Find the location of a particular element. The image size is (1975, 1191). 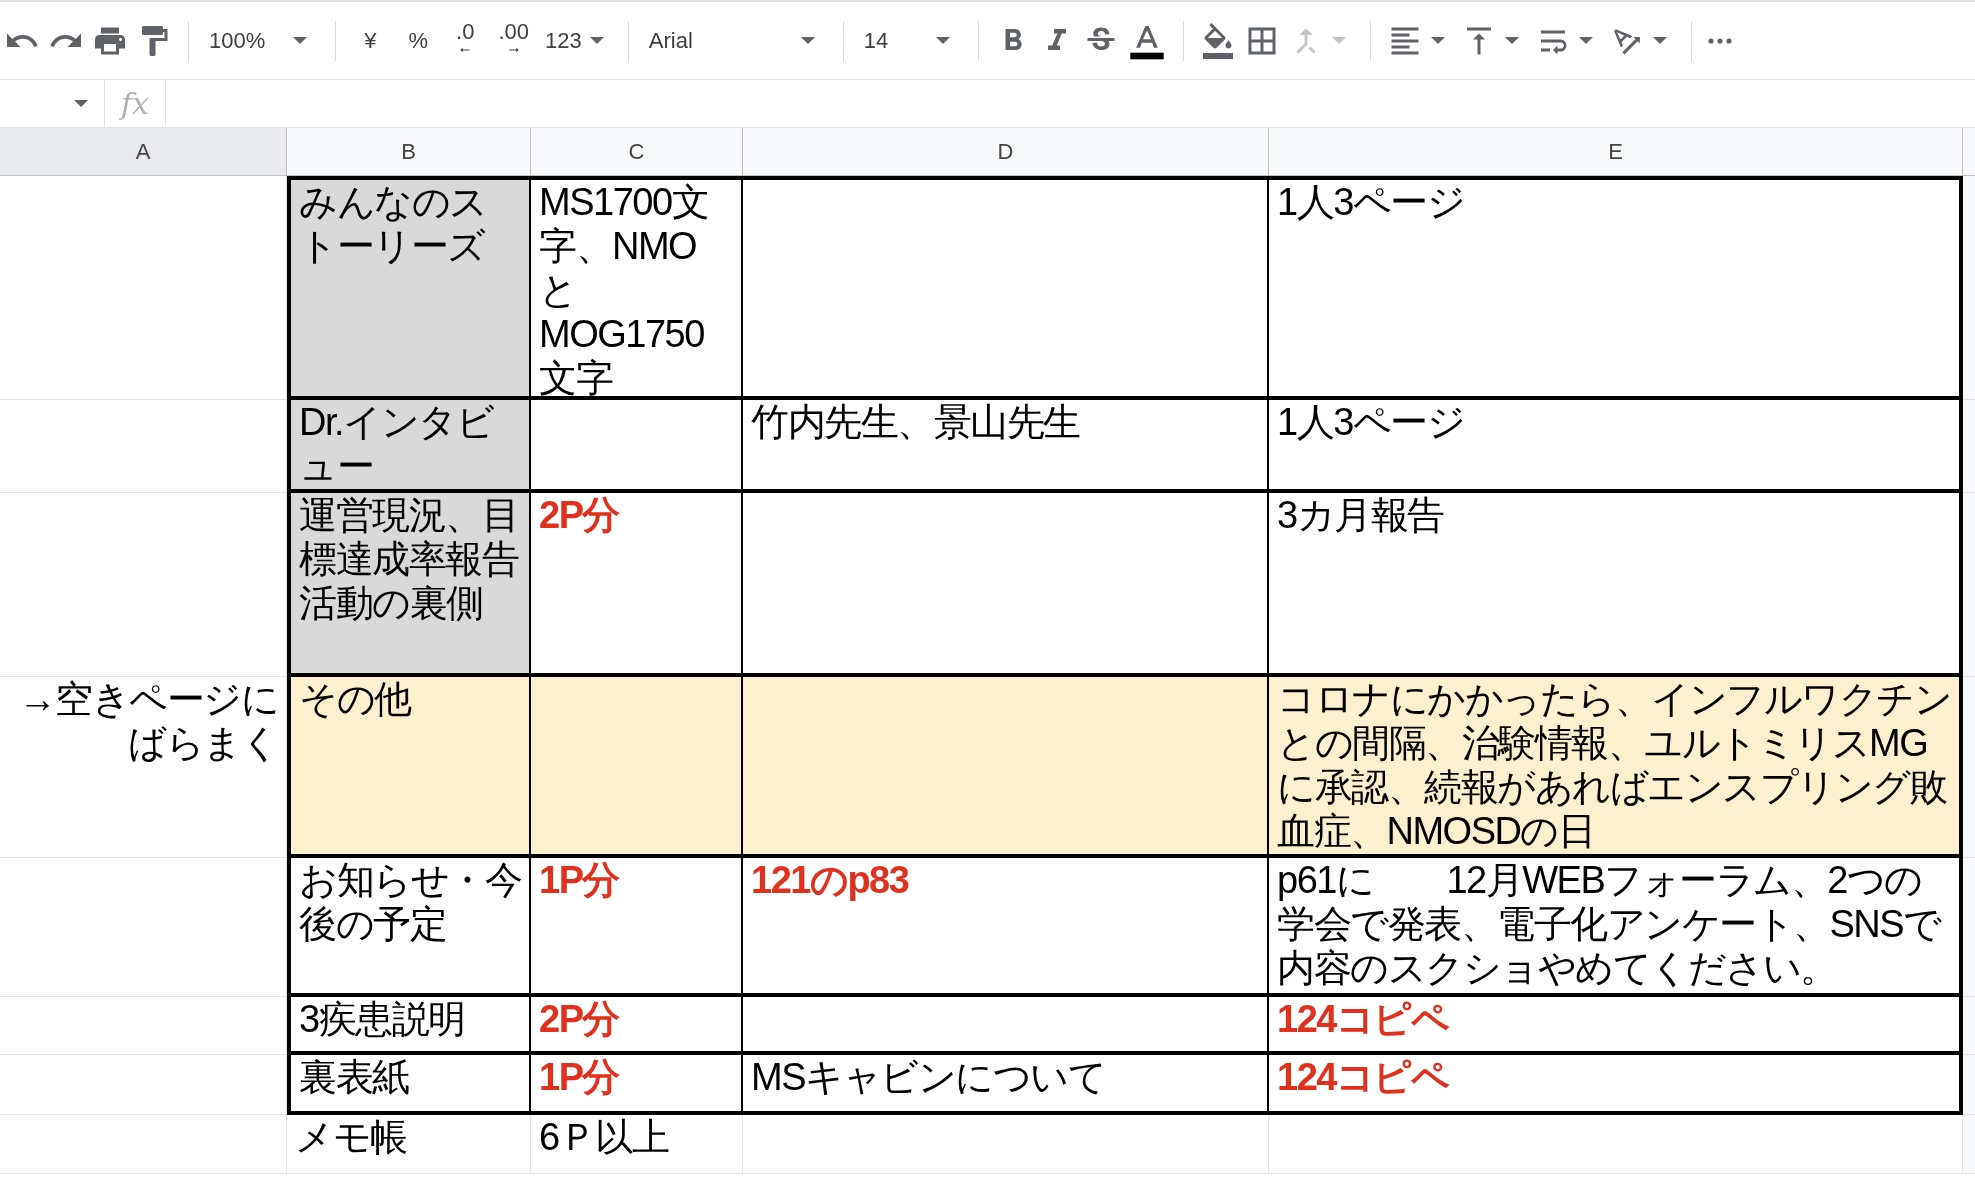

number-format-dropdown: 123 is located at coordinates (578, 40).